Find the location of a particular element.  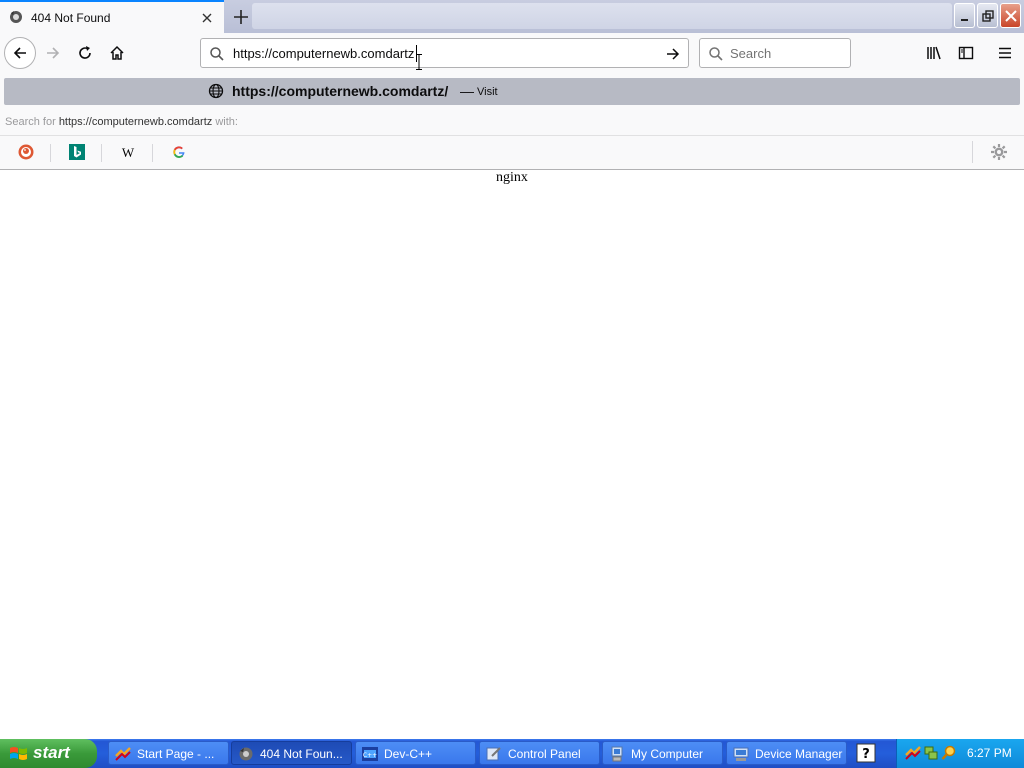

taskbar-item-my-computer: My Computer is located at coordinates (662, 753).